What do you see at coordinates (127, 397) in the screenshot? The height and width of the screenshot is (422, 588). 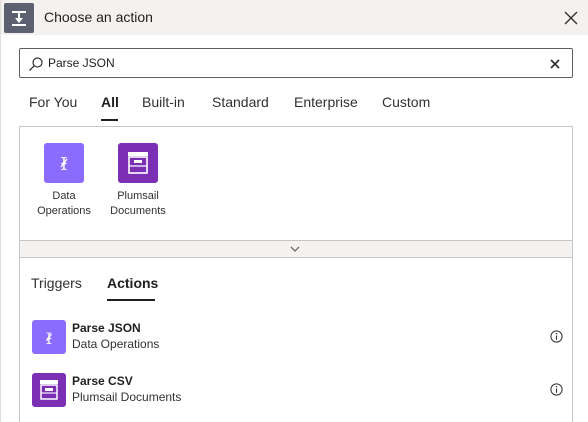 I see `action-connector: Plumsail Documents` at bounding box center [127, 397].